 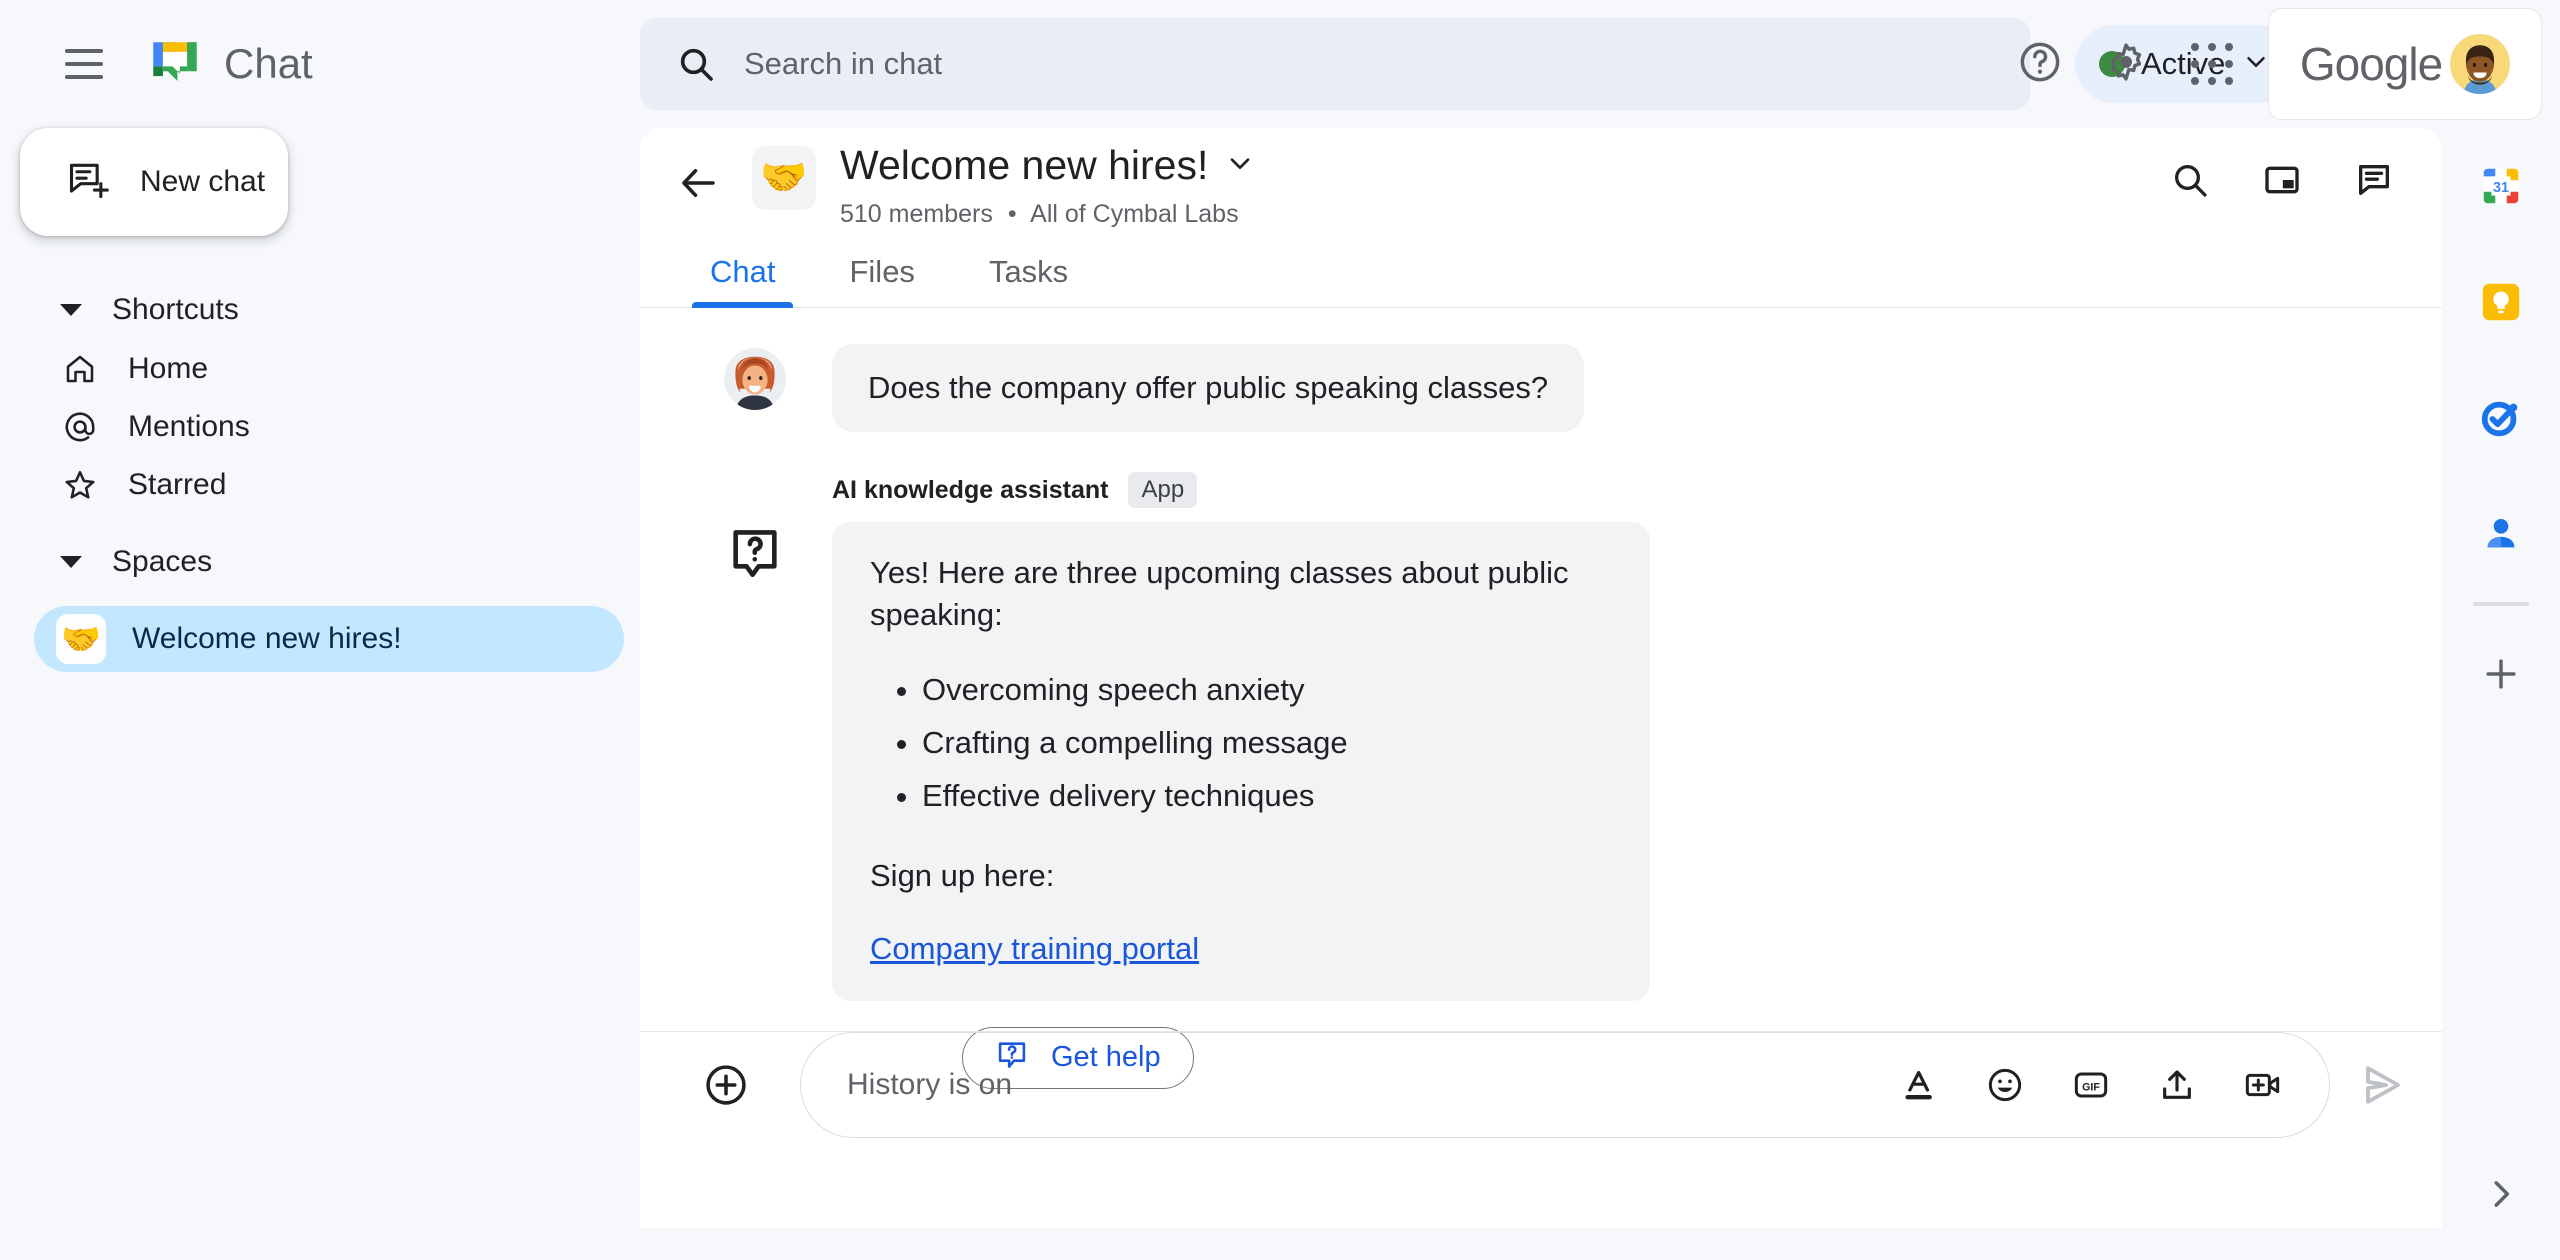 I want to click on sidebar-item-welcome-new-hires: 🤝 Welcome new hires!, so click(x=329, y=639).